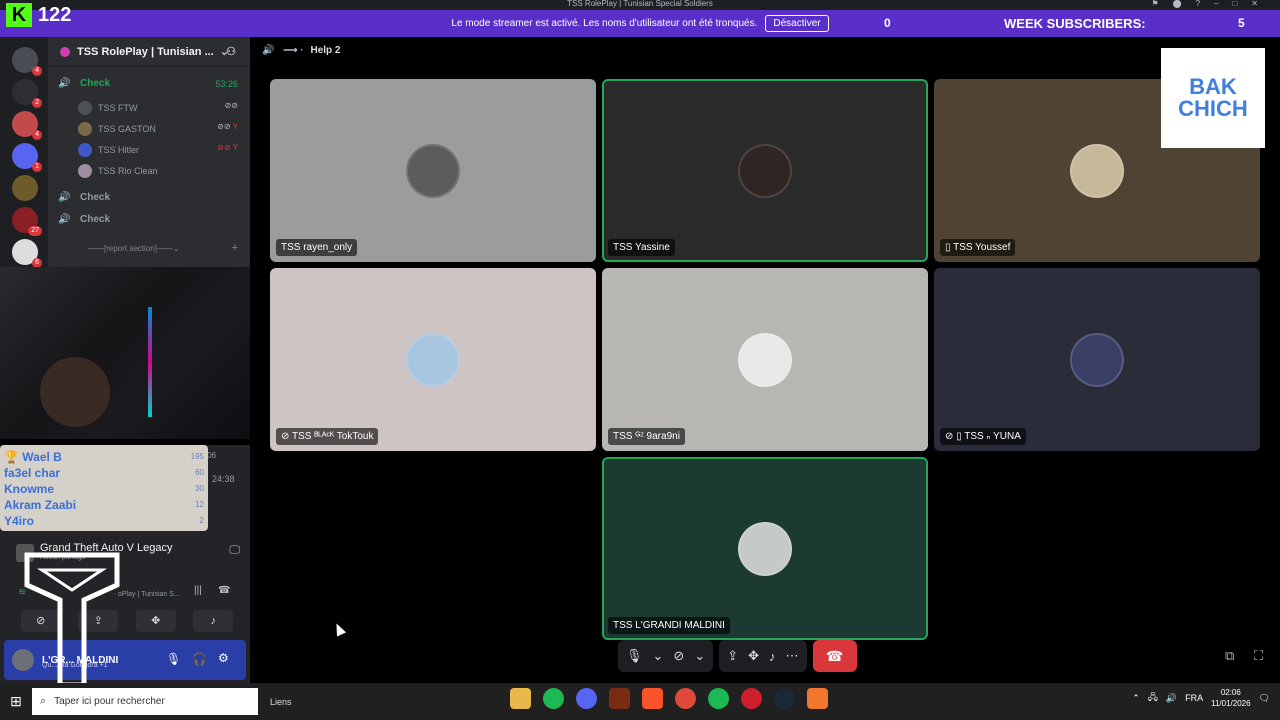 The height and width of the screenshot is (720, 1280). What do you see at coordinates (834, 656) in the screenshot?
I see `disconnect-button: ☎` at bounding box center [834, 656].